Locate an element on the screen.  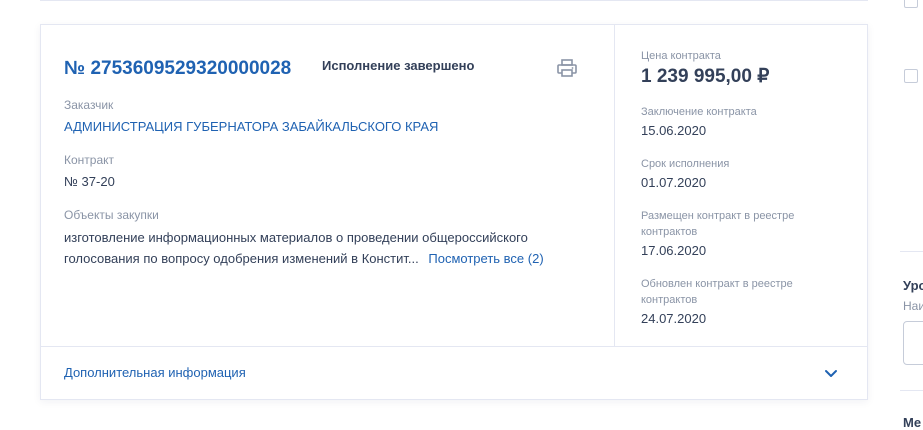
additional-info-label: Дополнительная информация is located at coordinates (155, 372).